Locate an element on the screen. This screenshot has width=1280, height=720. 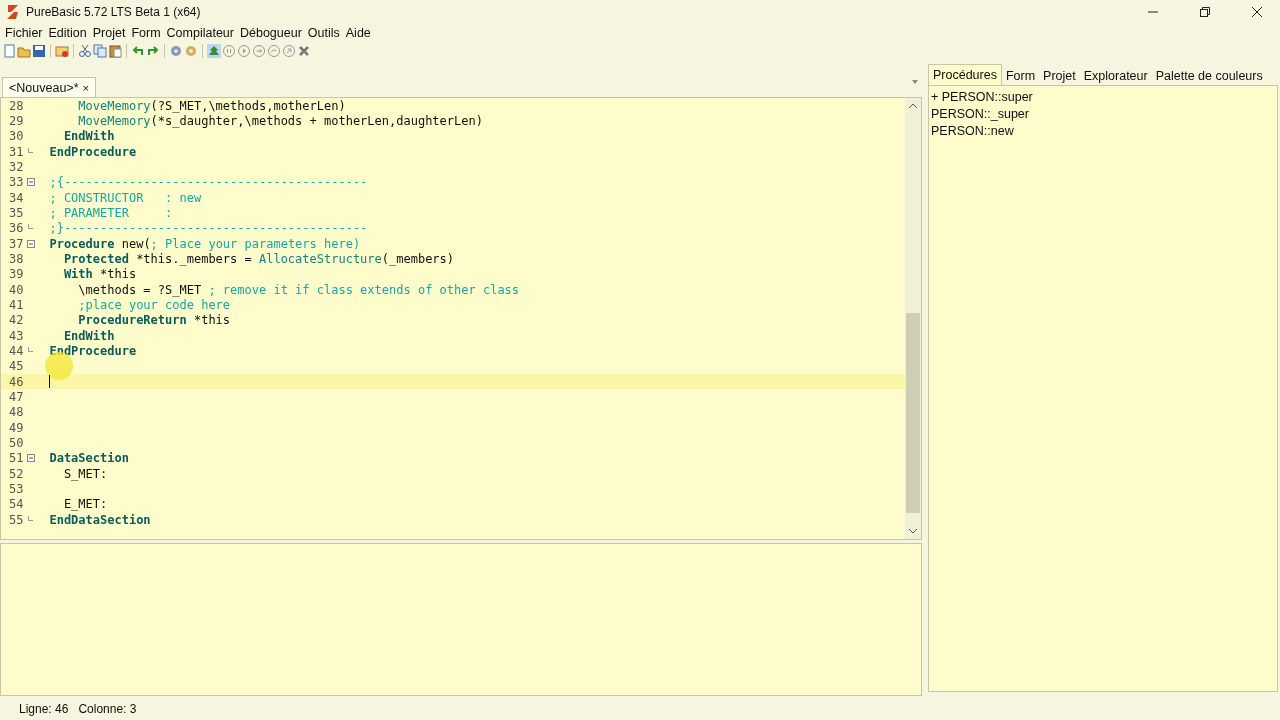
status-text: Ligne: 46 is located at coordinates (44, 709).